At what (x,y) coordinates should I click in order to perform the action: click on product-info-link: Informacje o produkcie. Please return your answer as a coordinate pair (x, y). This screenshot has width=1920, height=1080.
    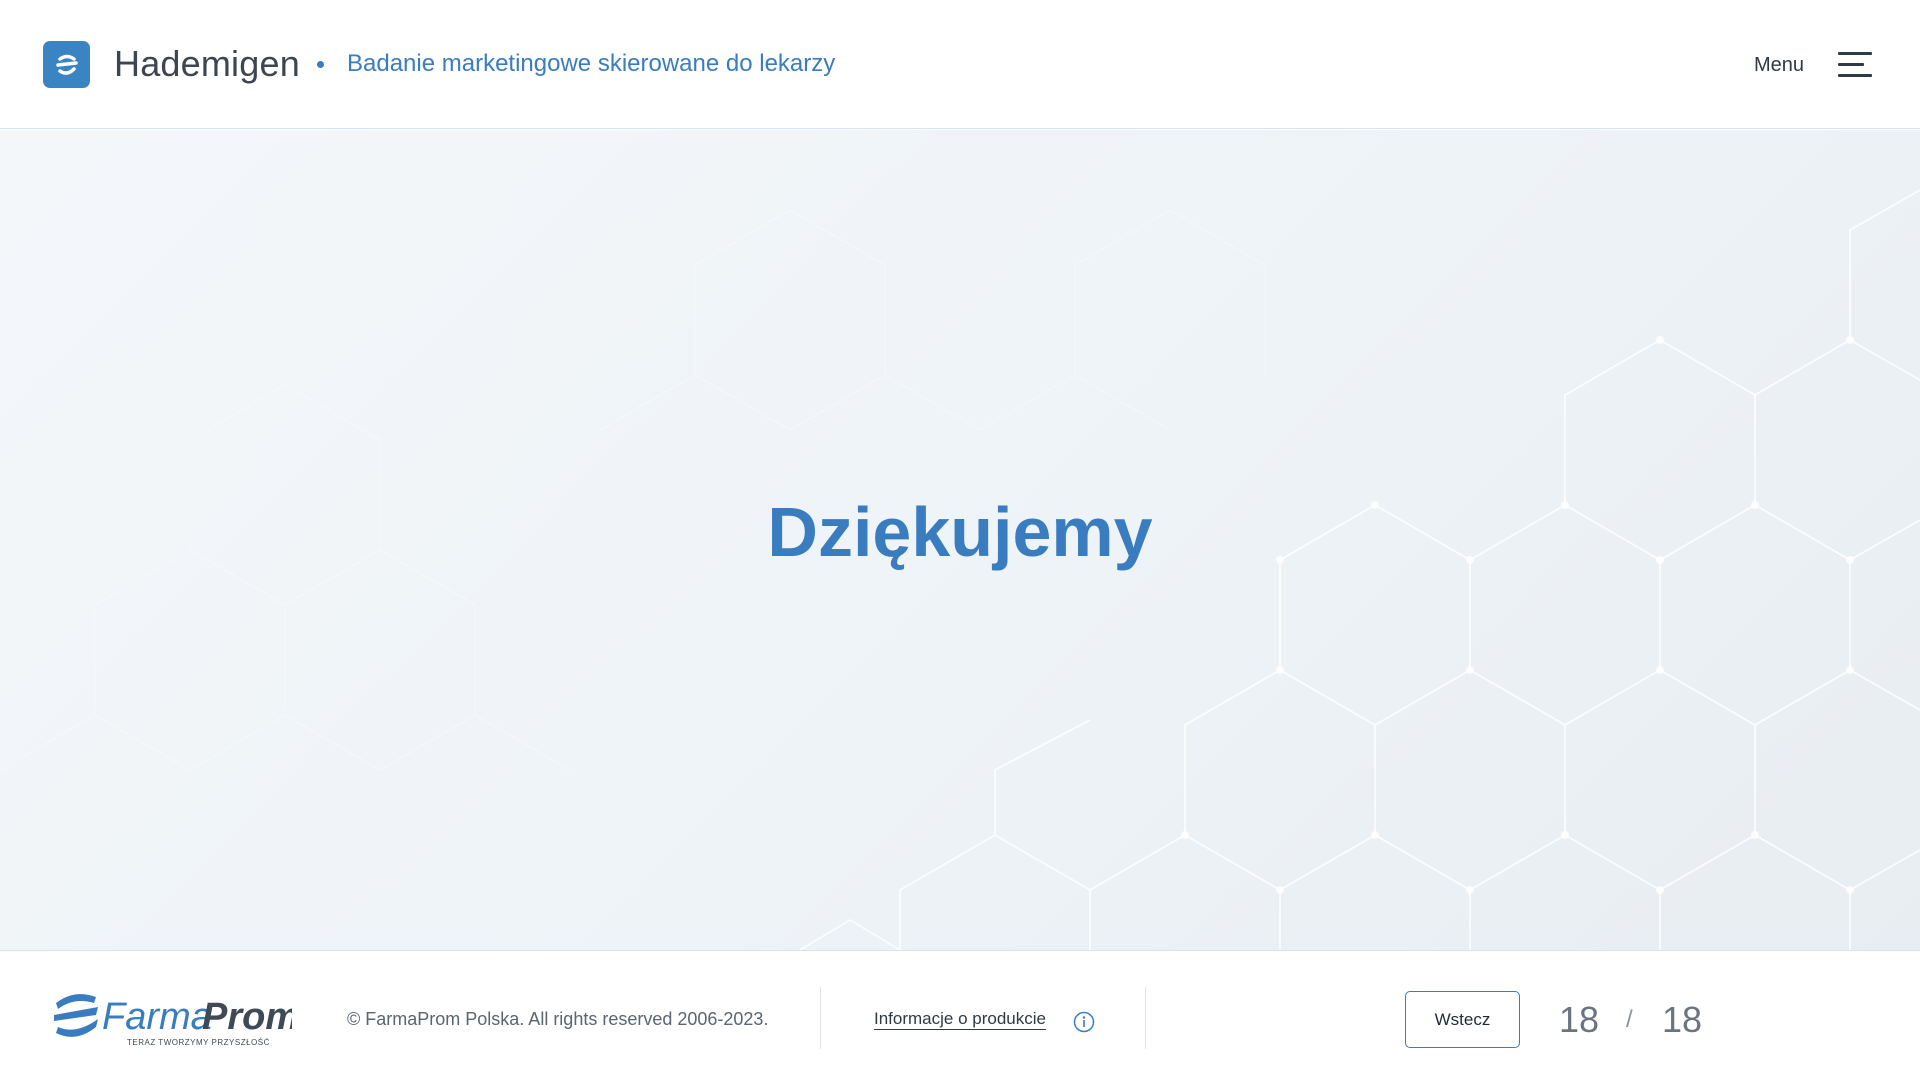
    Looking at the image, I should click on (960, 1019).